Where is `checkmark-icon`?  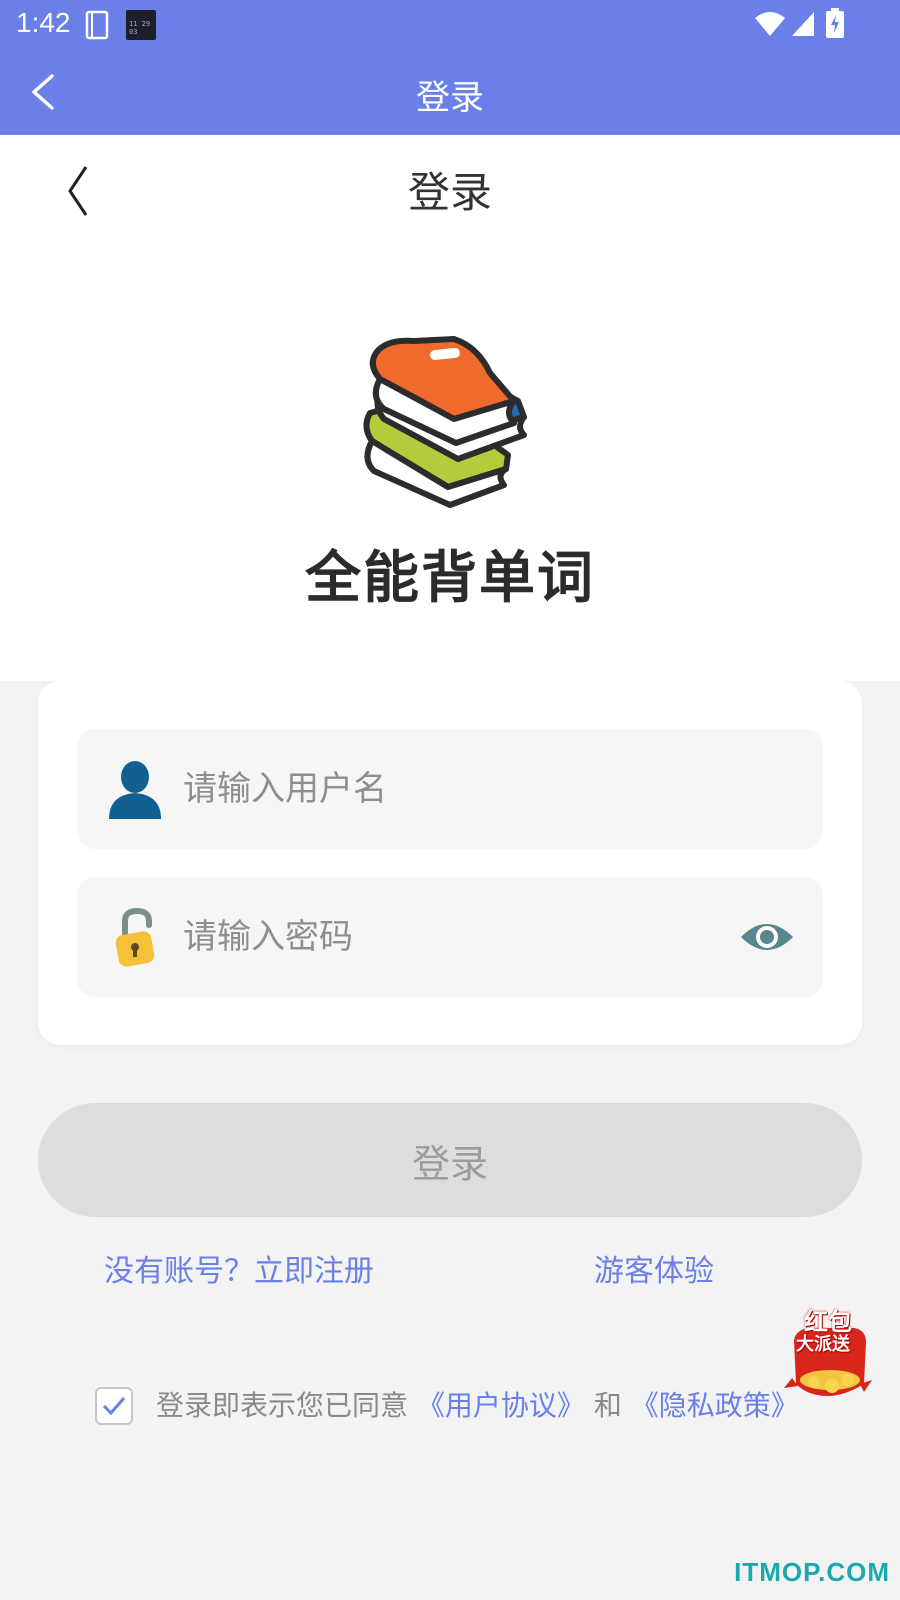 checkmark-icon is located at coordinates (114, 1406).